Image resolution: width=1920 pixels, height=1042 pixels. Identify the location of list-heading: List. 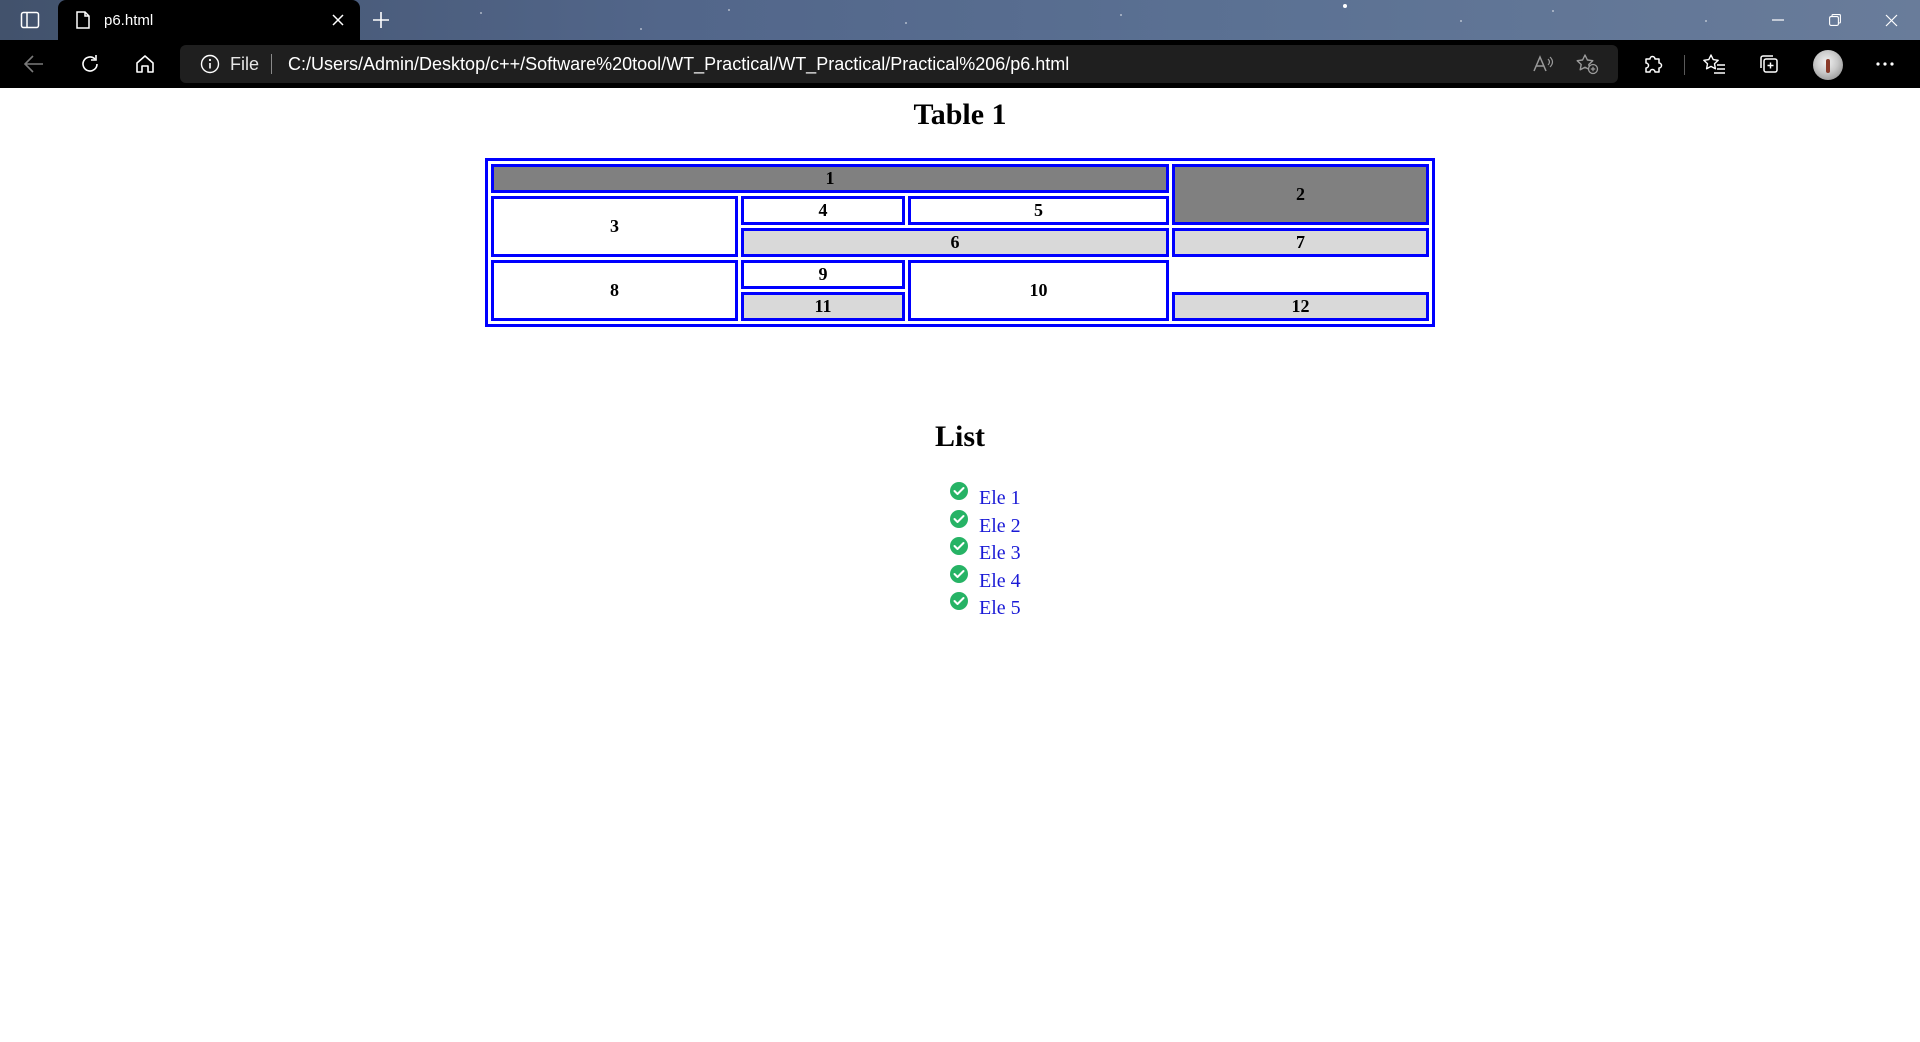
(959, 436).